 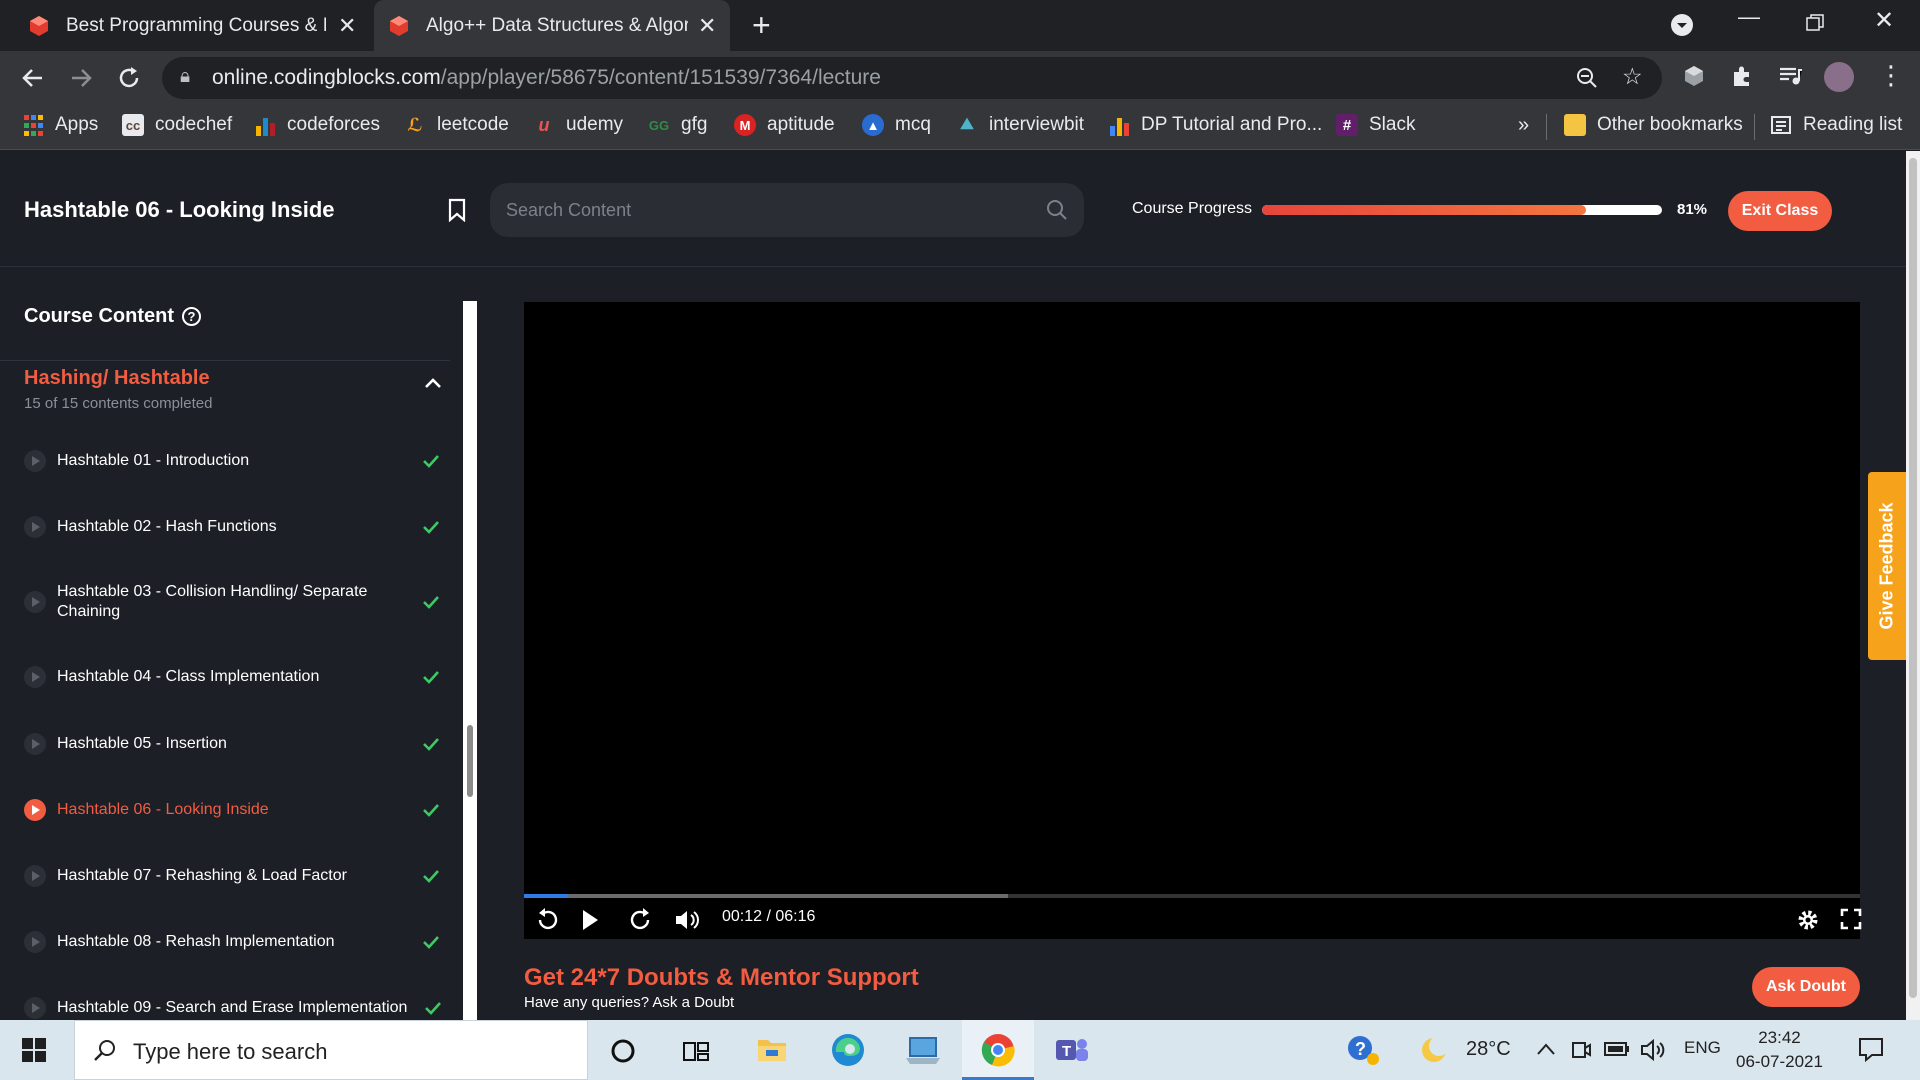 What do you see at coordinates (1682, 25) in the screenshot?
I see `tab-search-icon` at bounding box center [1682, 25].